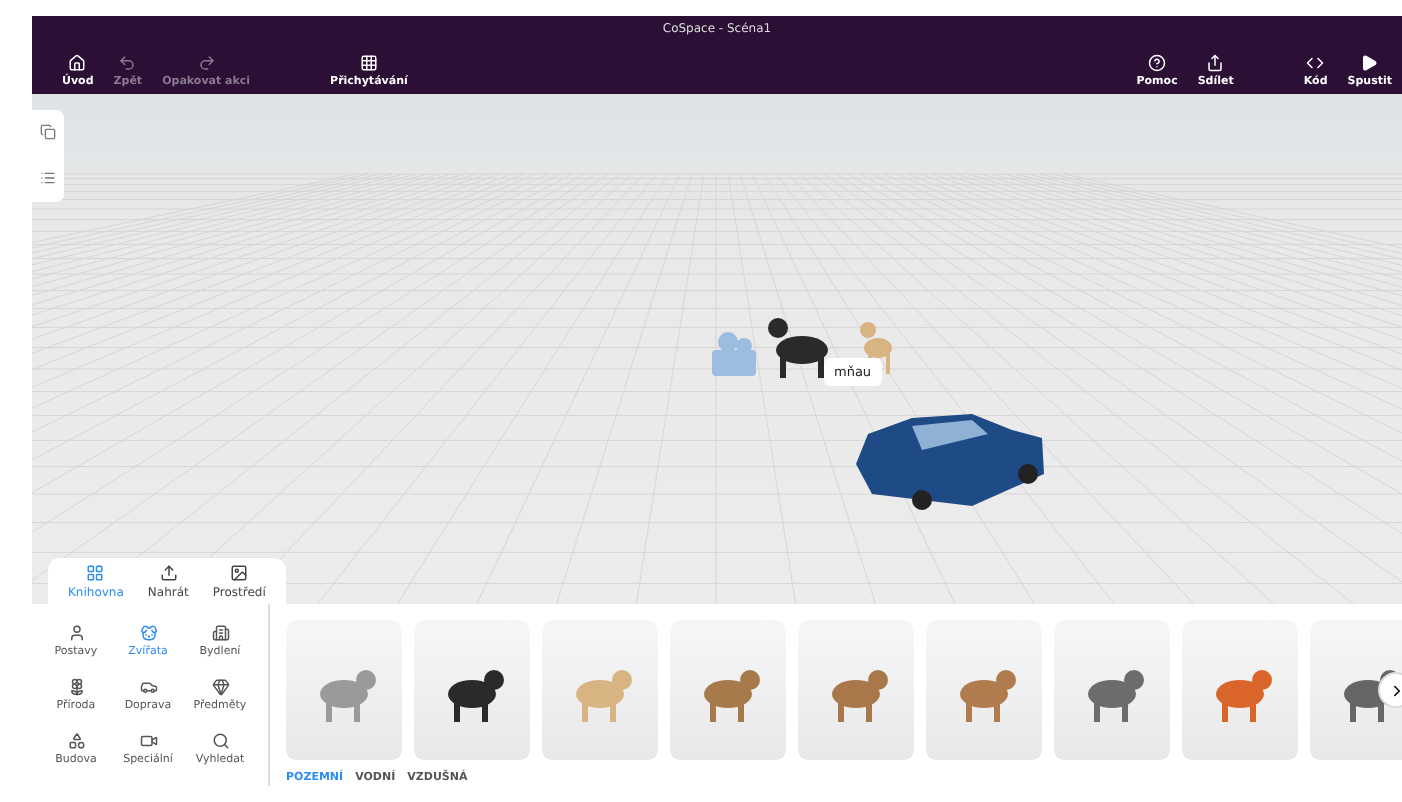 Image resolution: width=1402 pixels, height=802 pixels. Describe the element at coordinates (148, 741) in the screenshot. I see `video-camera-icon` at that location.